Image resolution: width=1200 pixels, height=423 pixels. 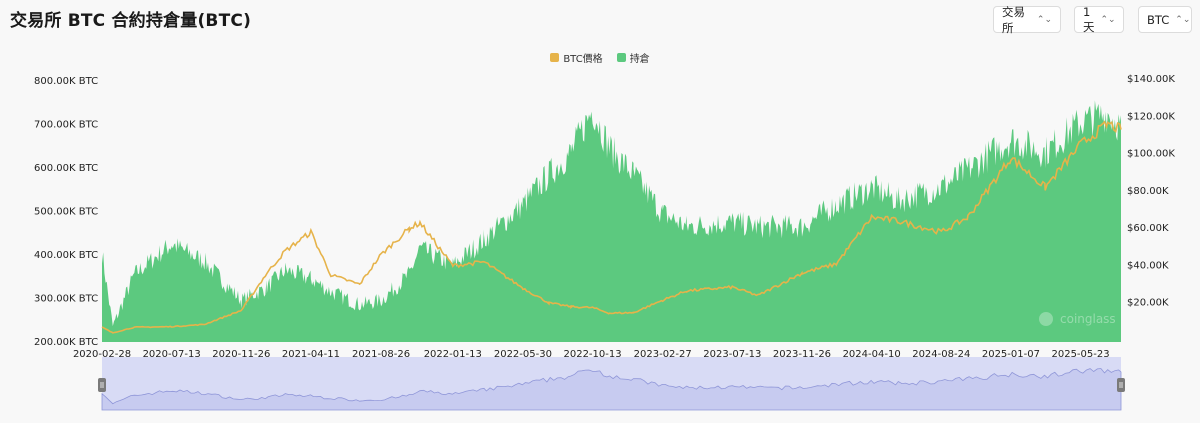 What do you see at coordinates (66, 168) in the screenshot?
I see `left-axis-tick: 600.00K BTC` at bounding box center [66, 168].